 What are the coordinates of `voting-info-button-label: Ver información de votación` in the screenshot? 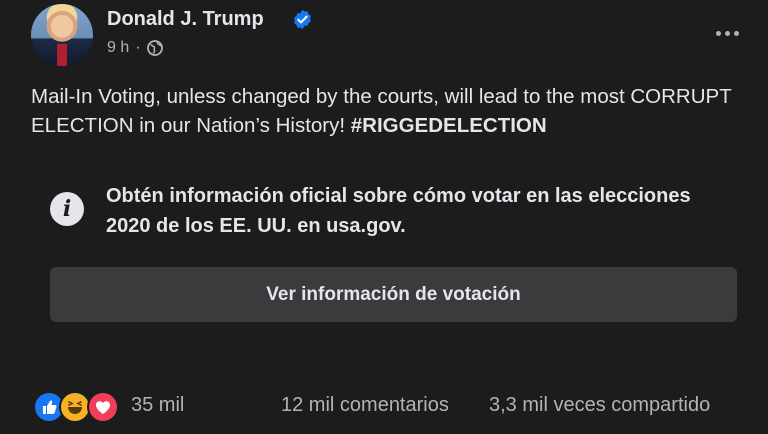 It's located at (393, 294).